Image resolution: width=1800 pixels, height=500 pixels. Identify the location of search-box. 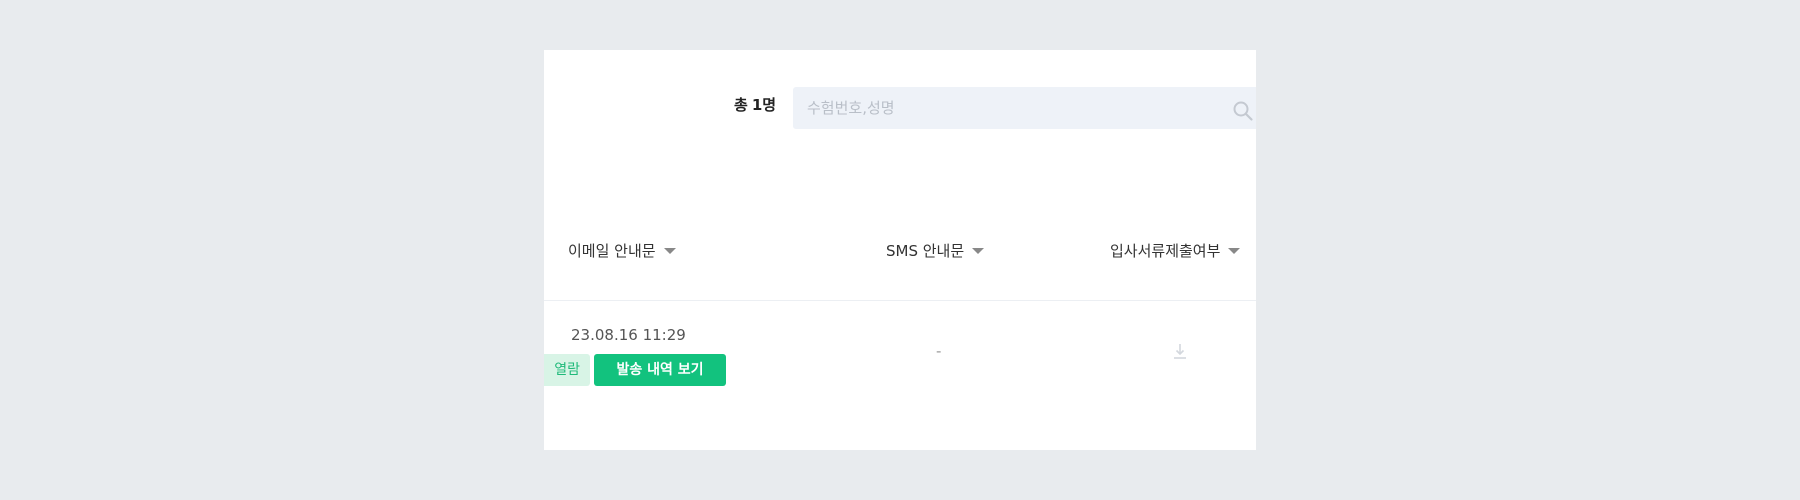
(1024, 108).